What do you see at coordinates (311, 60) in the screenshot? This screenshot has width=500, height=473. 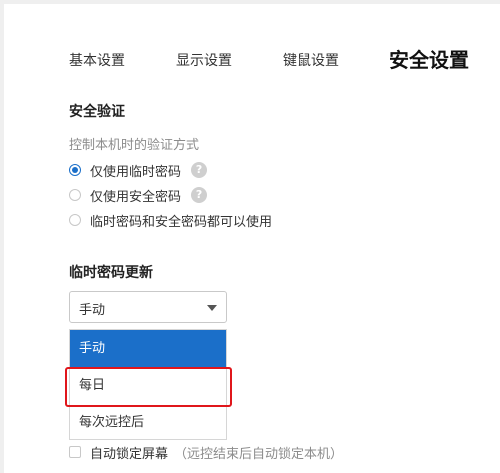 I see `tab-keyboard-mouse-settings: 键鼠设置` at bounding box center [311, 60].